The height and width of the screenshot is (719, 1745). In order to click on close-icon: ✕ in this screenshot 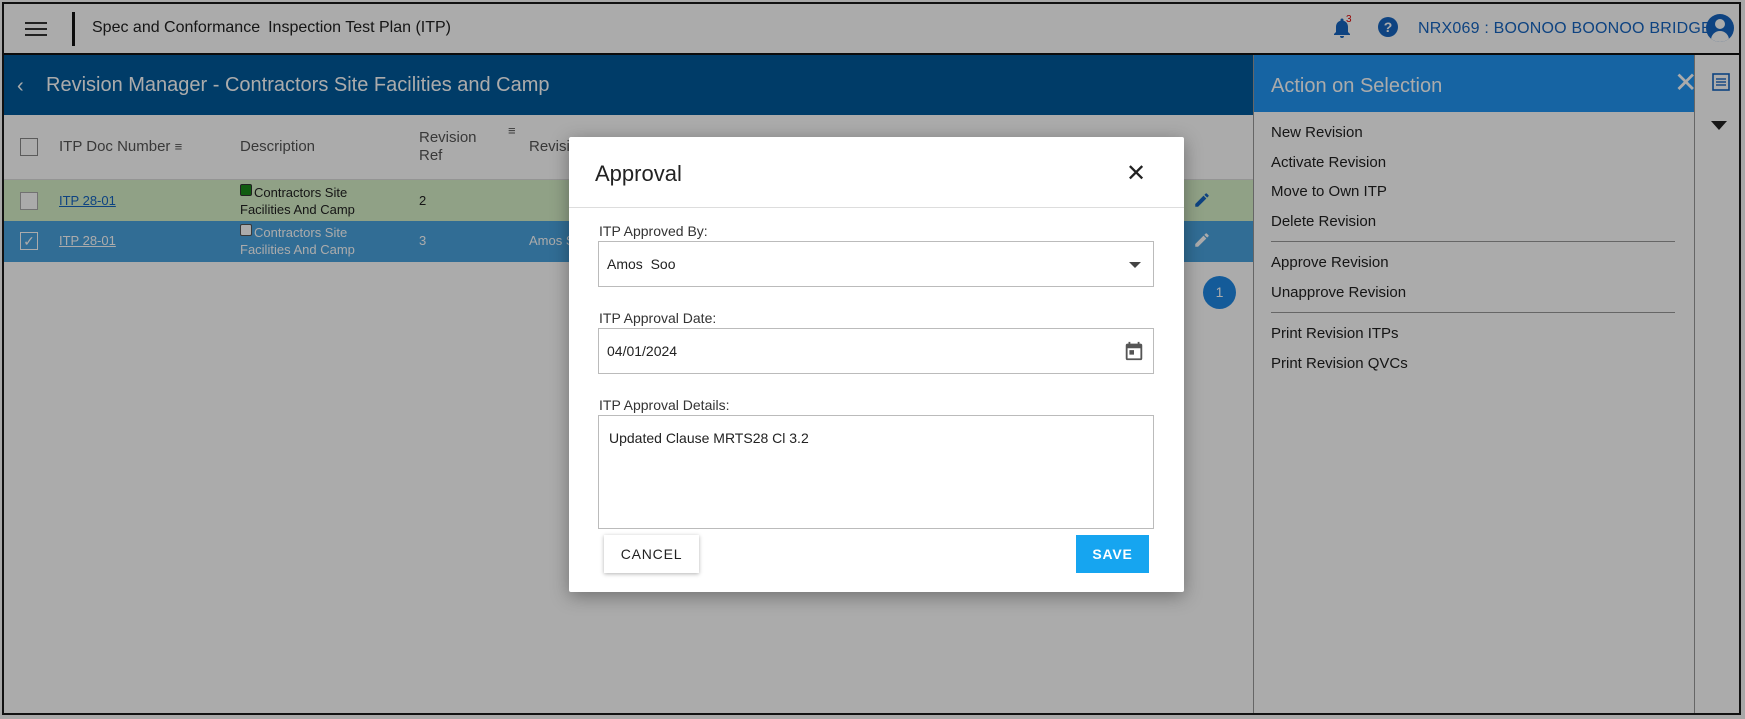, I will do `click(1136, 173)`.